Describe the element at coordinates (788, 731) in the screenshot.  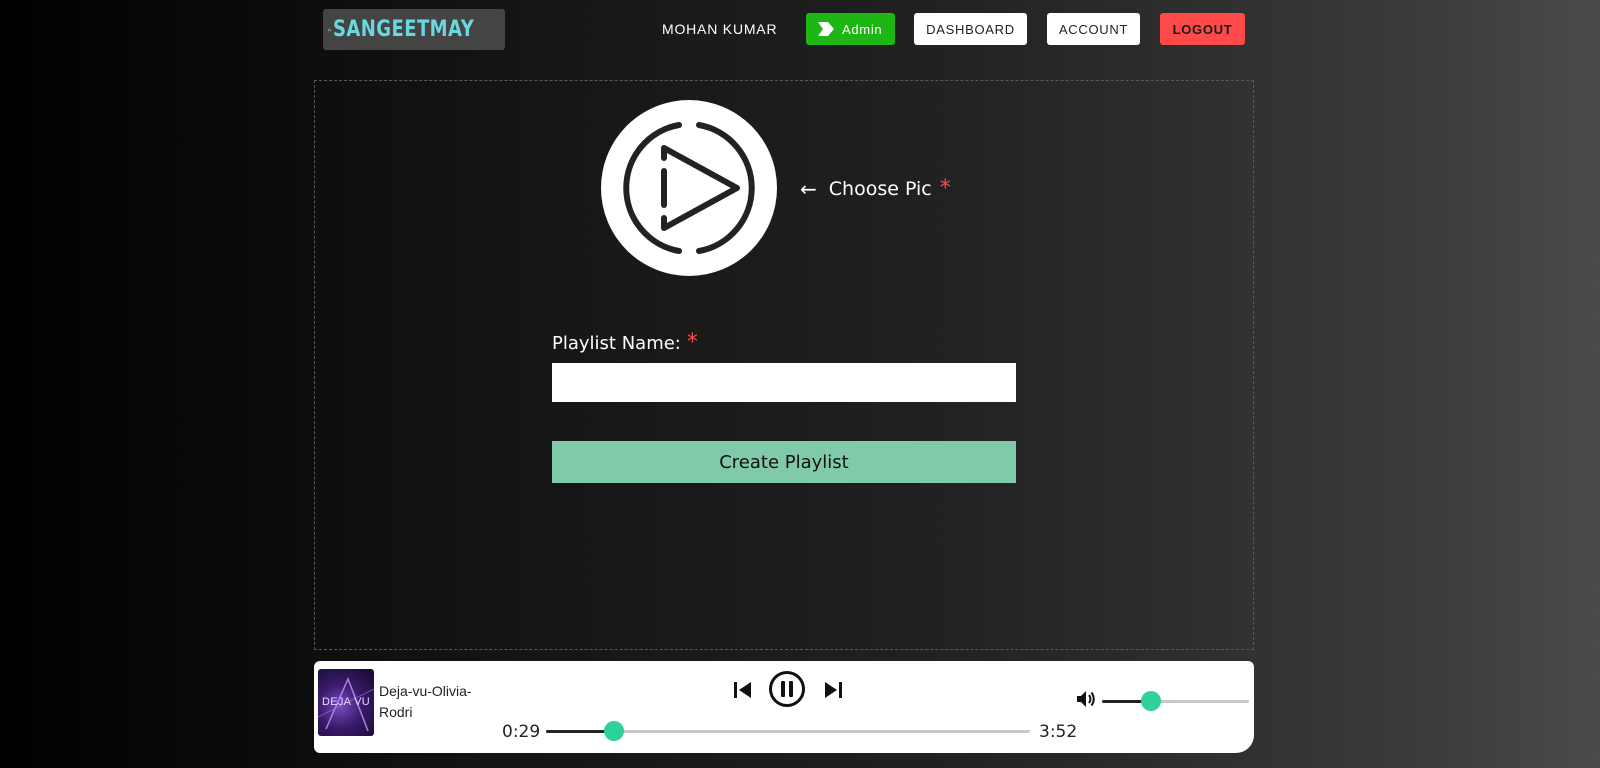
I see `progress-slider` at that location.